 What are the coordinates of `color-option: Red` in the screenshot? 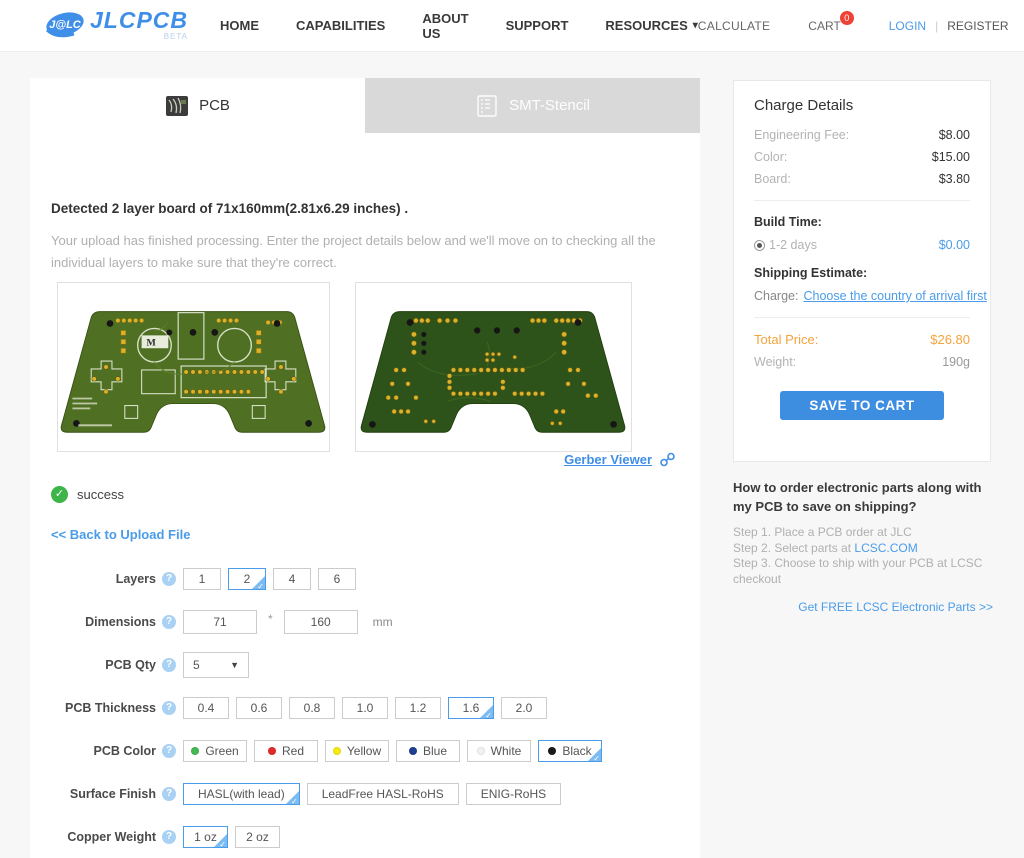 It's located at (286, 751).